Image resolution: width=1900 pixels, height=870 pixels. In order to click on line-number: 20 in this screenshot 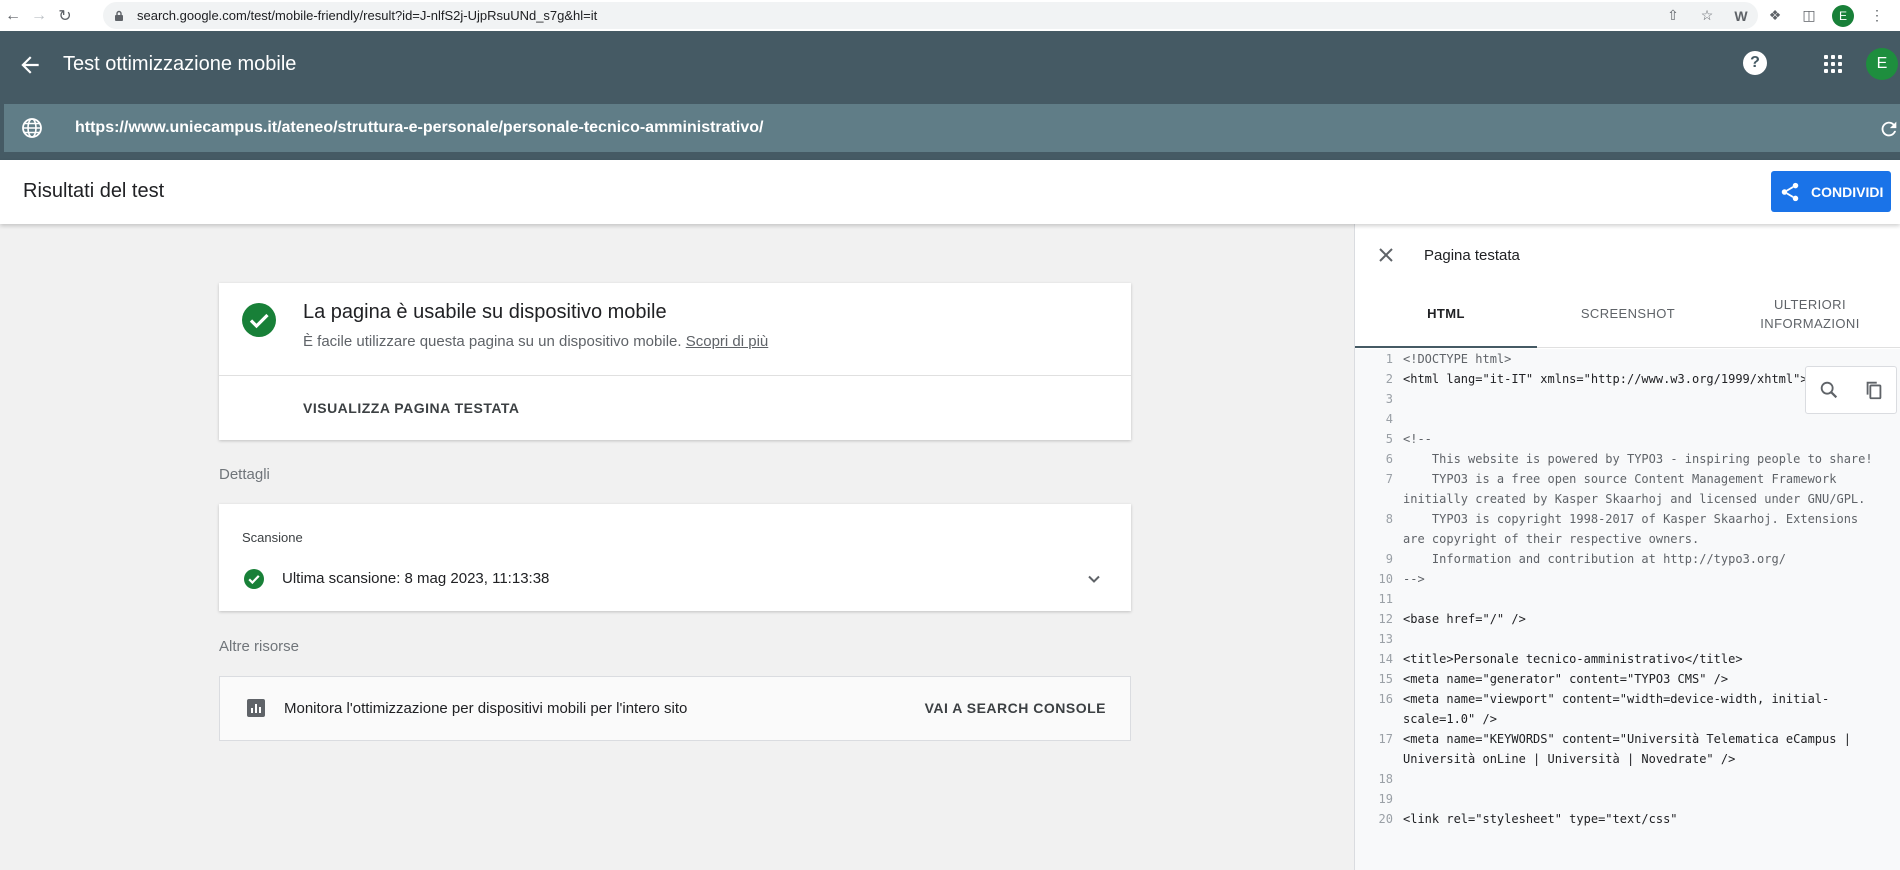, I will do `click(1385, 819)`.